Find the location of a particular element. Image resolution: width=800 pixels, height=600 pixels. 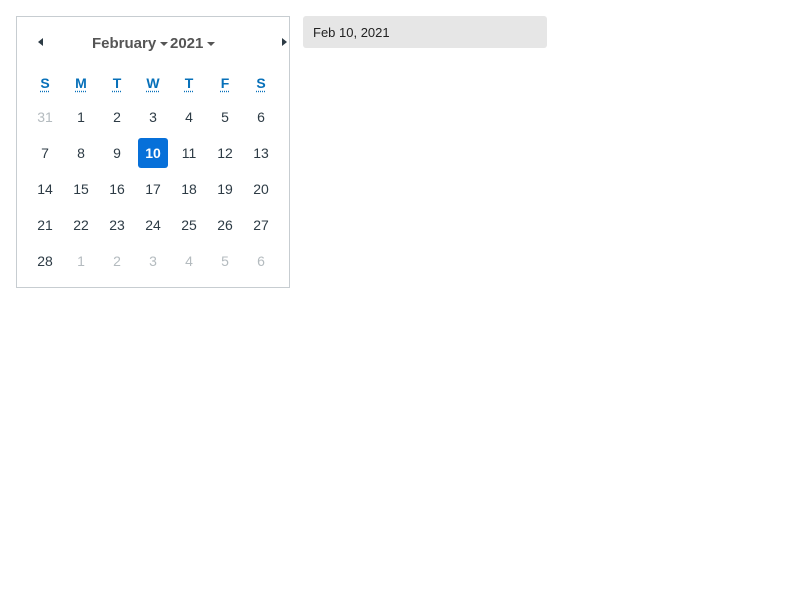

day-number: 14 is located at coordinates (45, 189).